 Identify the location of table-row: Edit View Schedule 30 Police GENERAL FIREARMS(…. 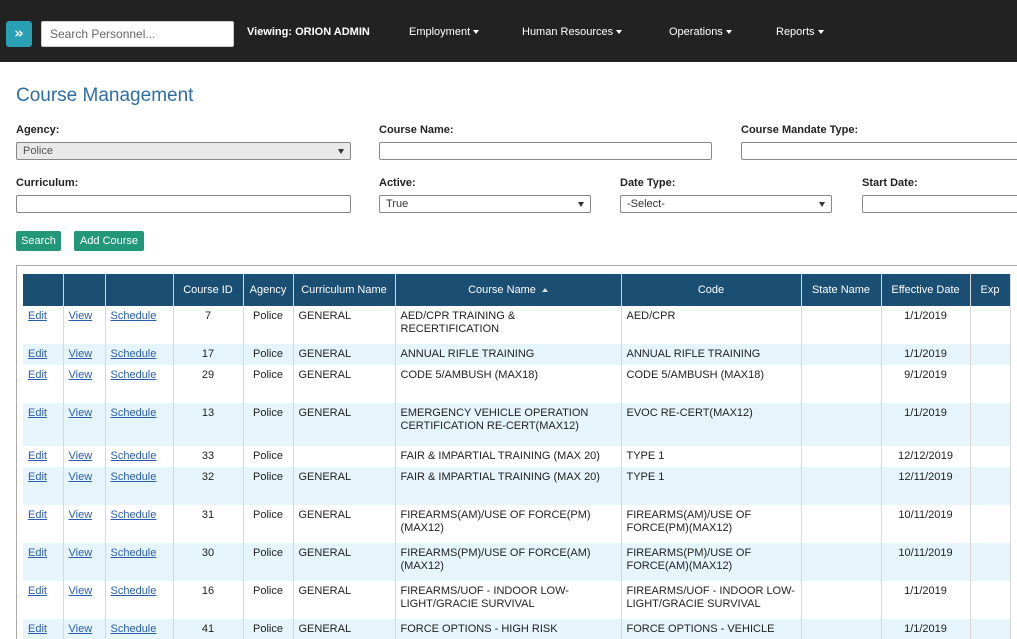
(517, 562).